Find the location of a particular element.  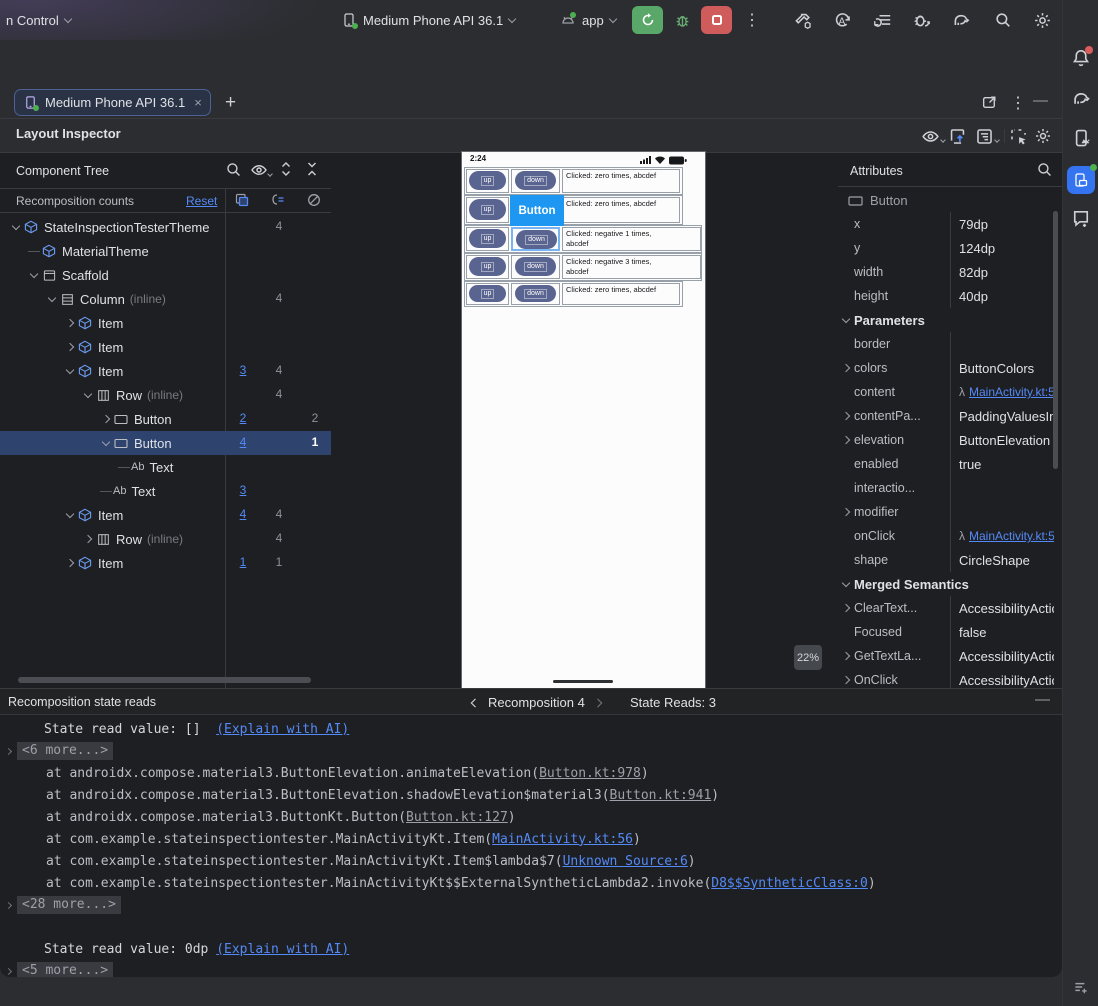

device-text-box: Clicked: negative 1 times, abcdef is located at coordinates (631, 239).